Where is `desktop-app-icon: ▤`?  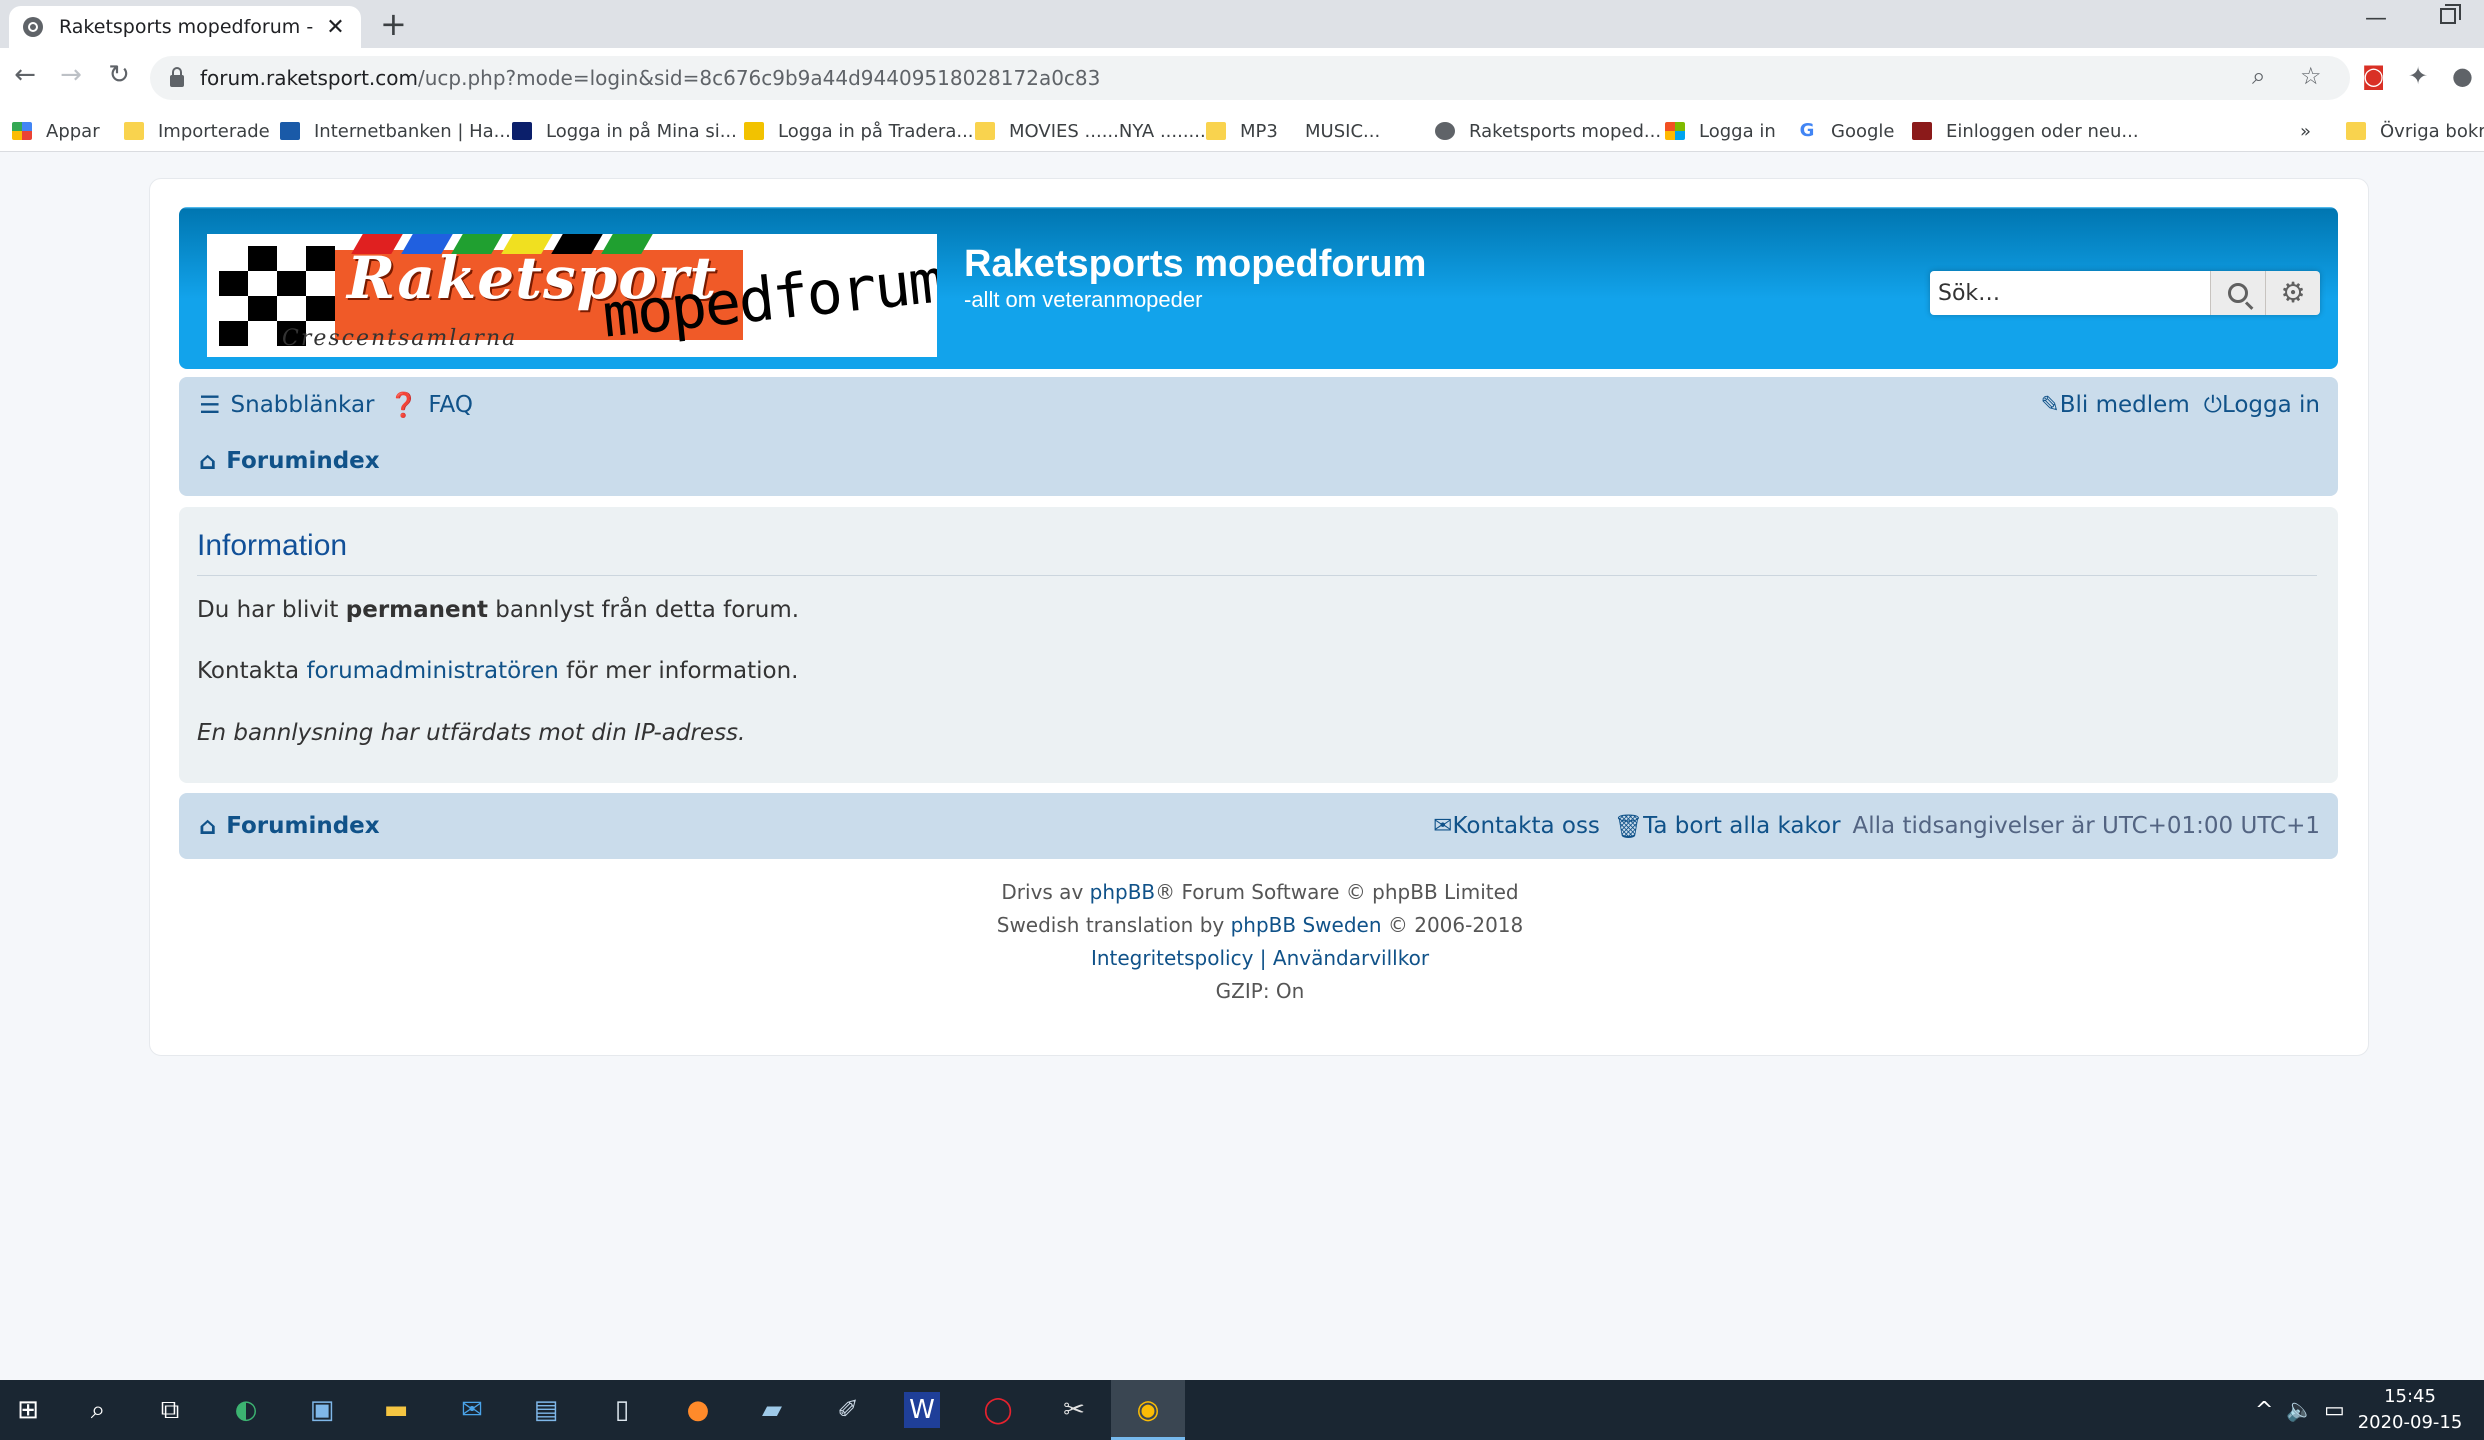
desktop-app-icon: ▤ is located at coordinates (546, 1410).